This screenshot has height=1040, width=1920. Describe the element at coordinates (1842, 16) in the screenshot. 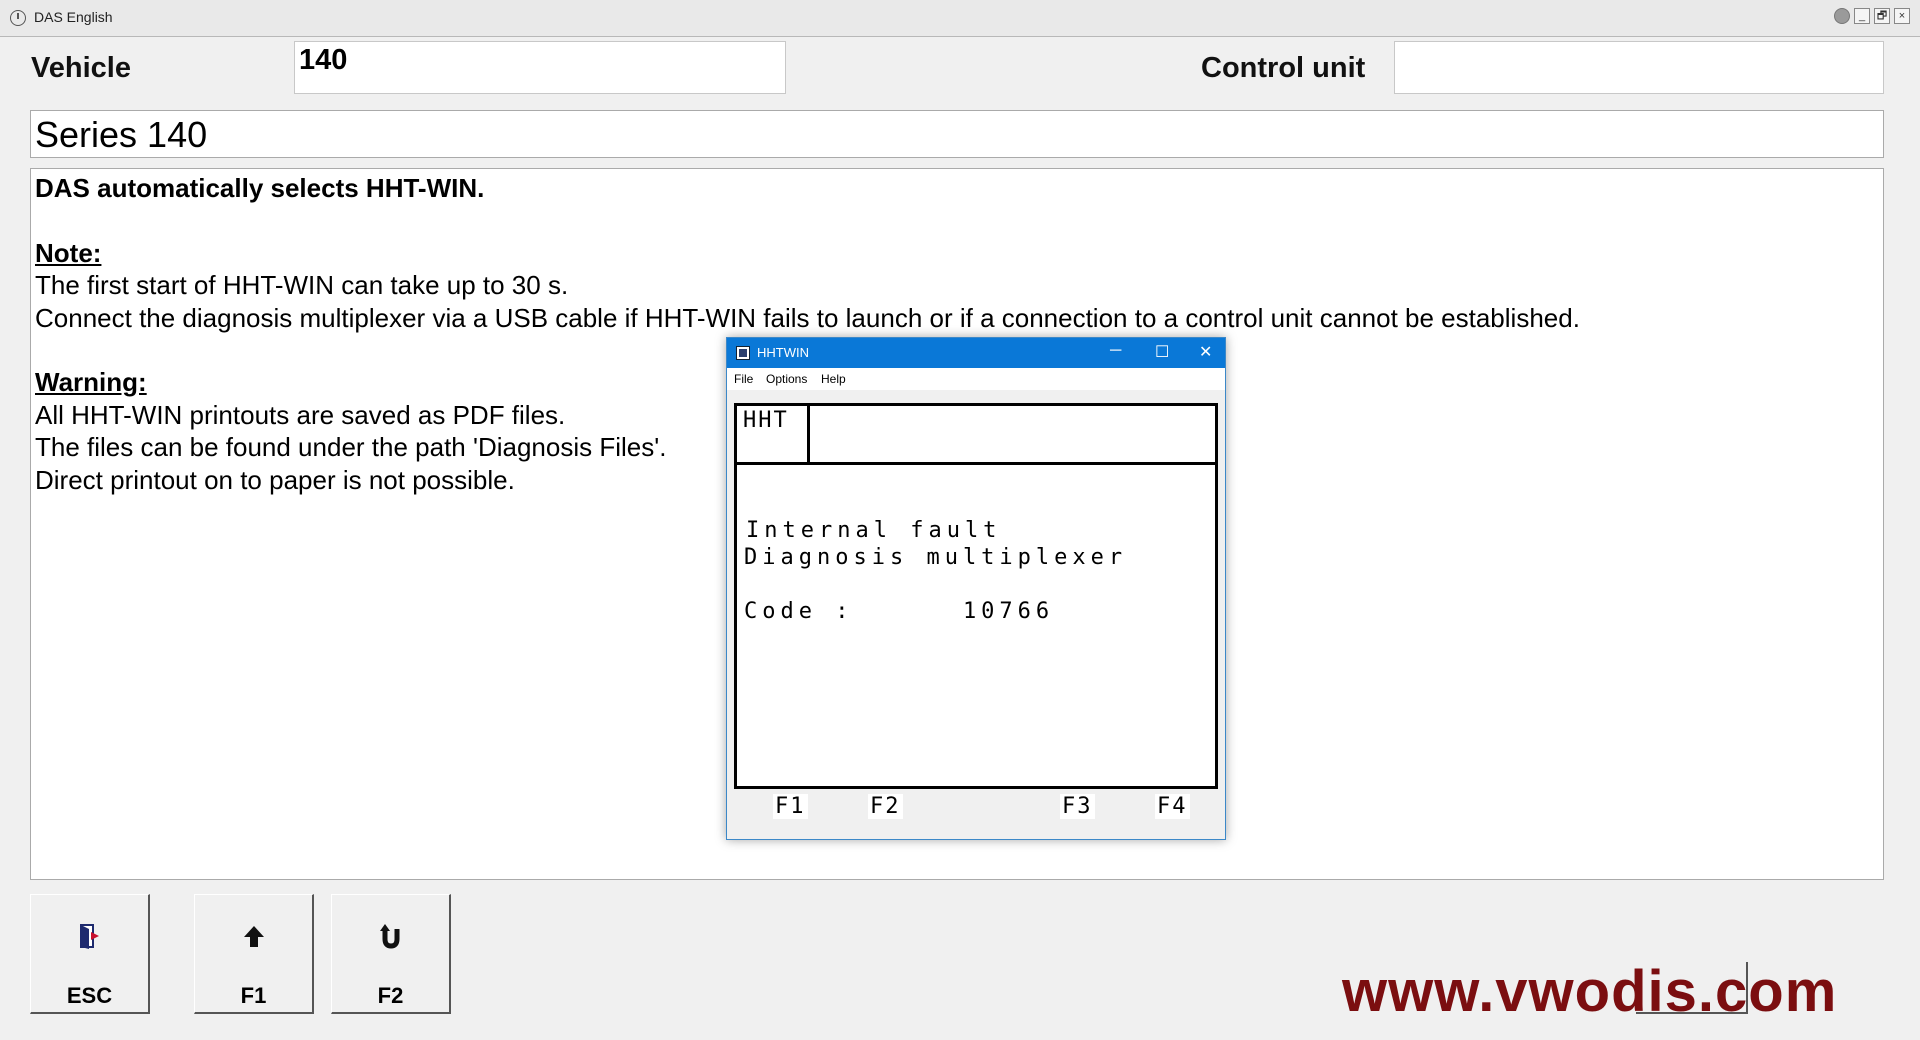

I see `globe-icon` at that location.